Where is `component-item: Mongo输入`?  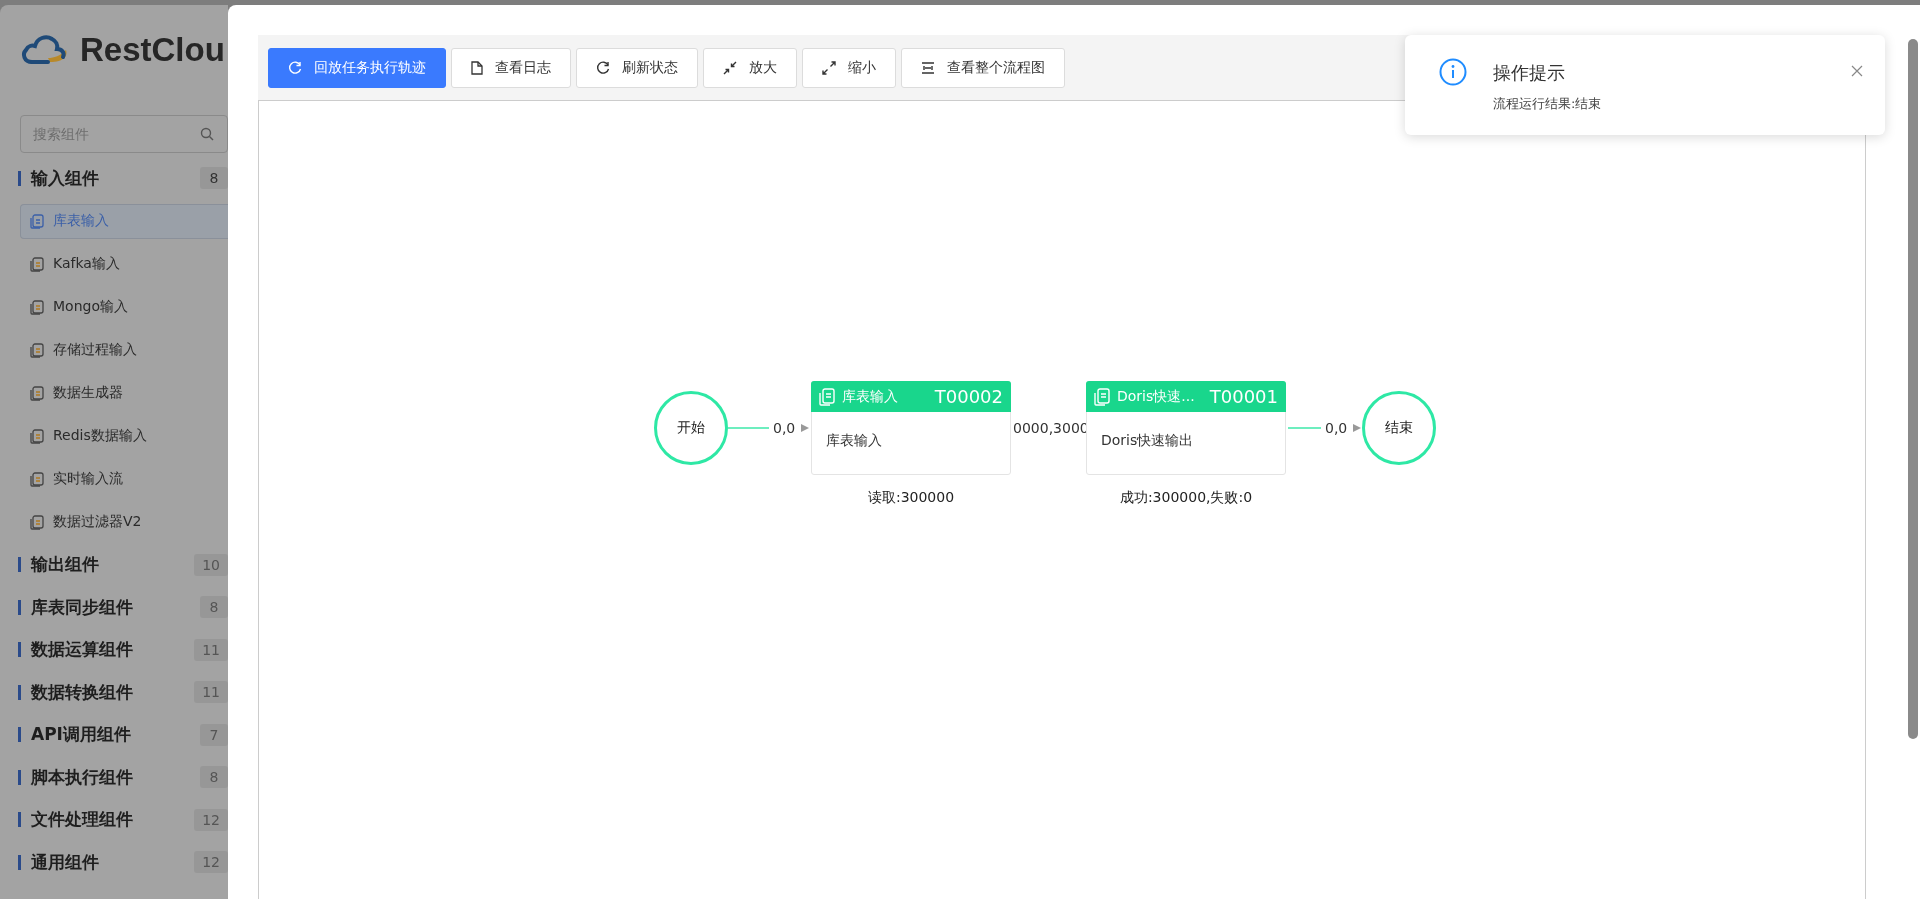
component-item: Mongo输入 is located at coordinates (124, 307).